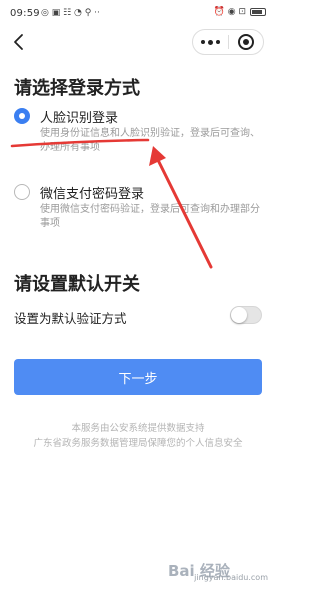 Image resolution: width=320 pixels, height=600 pixels. I want to click on status-notification-icons: ◎ ▣ ☷ ◔ ⚲ ··, so click(70, 13).